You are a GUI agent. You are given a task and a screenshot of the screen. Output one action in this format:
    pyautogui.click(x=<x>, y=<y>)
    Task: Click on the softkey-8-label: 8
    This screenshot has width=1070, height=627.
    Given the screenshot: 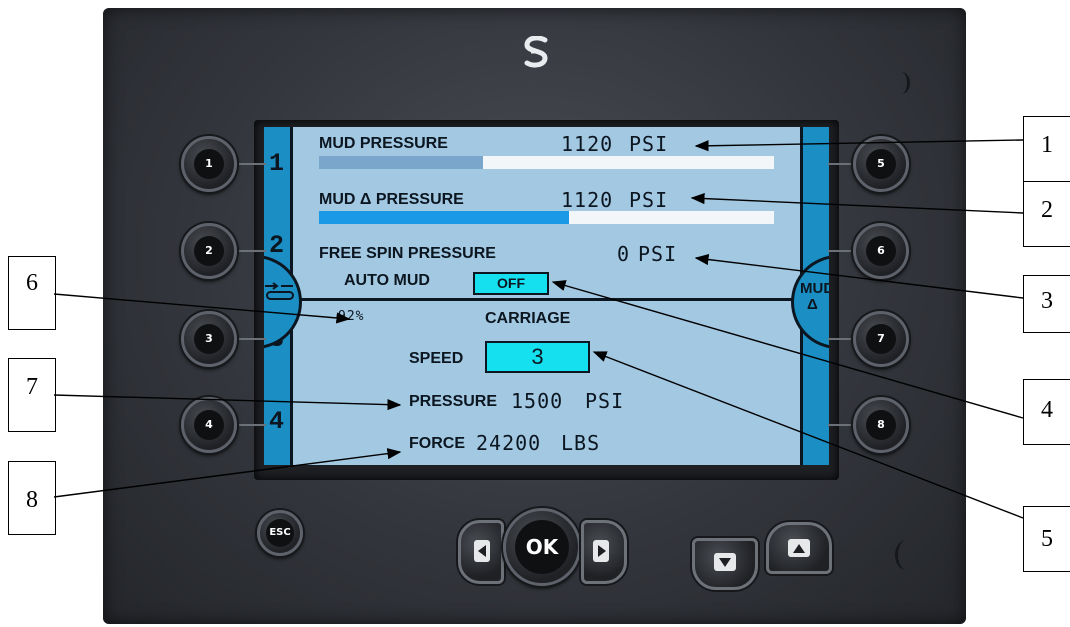 What is the action you would take?
    pyautogui.click(x=881, y=425)
    